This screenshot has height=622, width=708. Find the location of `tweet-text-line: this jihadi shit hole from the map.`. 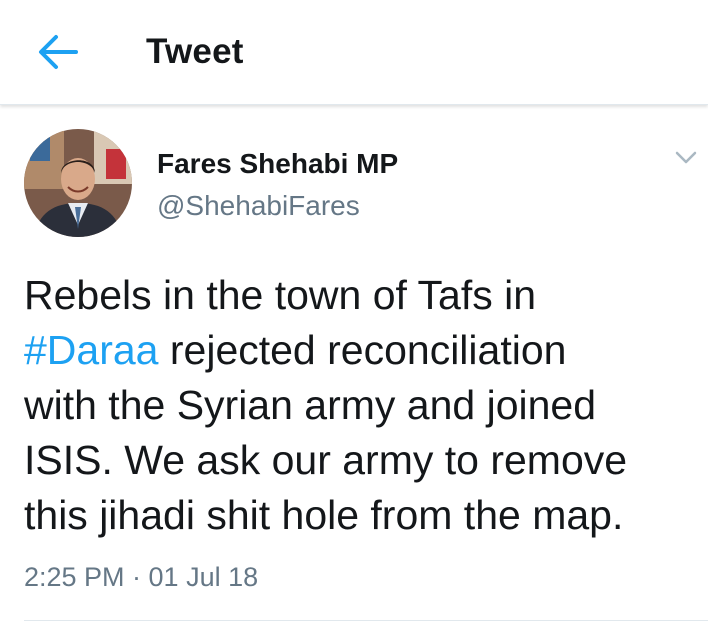

tweet-text-line: this jihadi shit hole from the map. is located at coordinates (324, 515).